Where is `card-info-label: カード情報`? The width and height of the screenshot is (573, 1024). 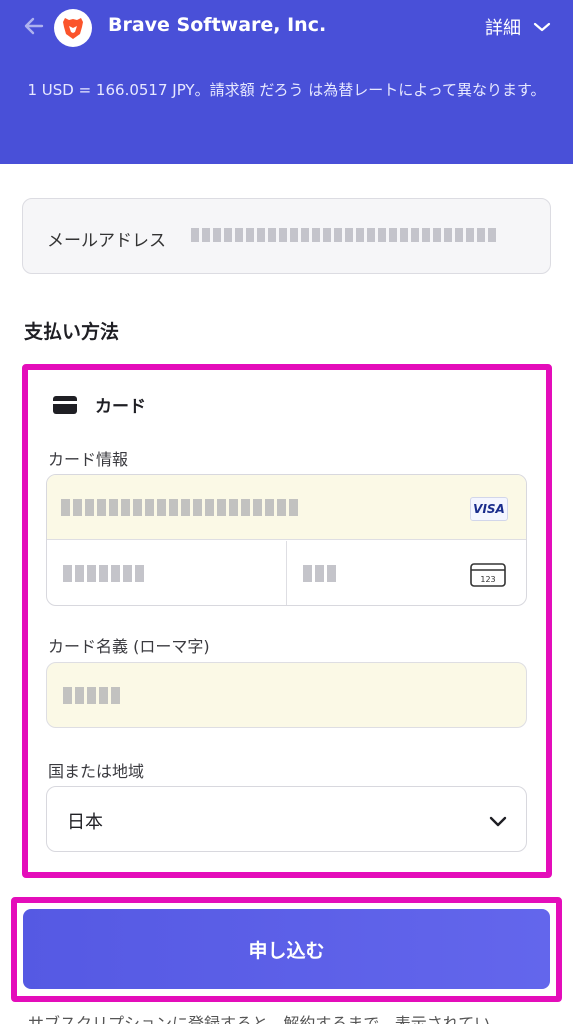 card-info-label: カード情報 is located at coordinates (88, 459).